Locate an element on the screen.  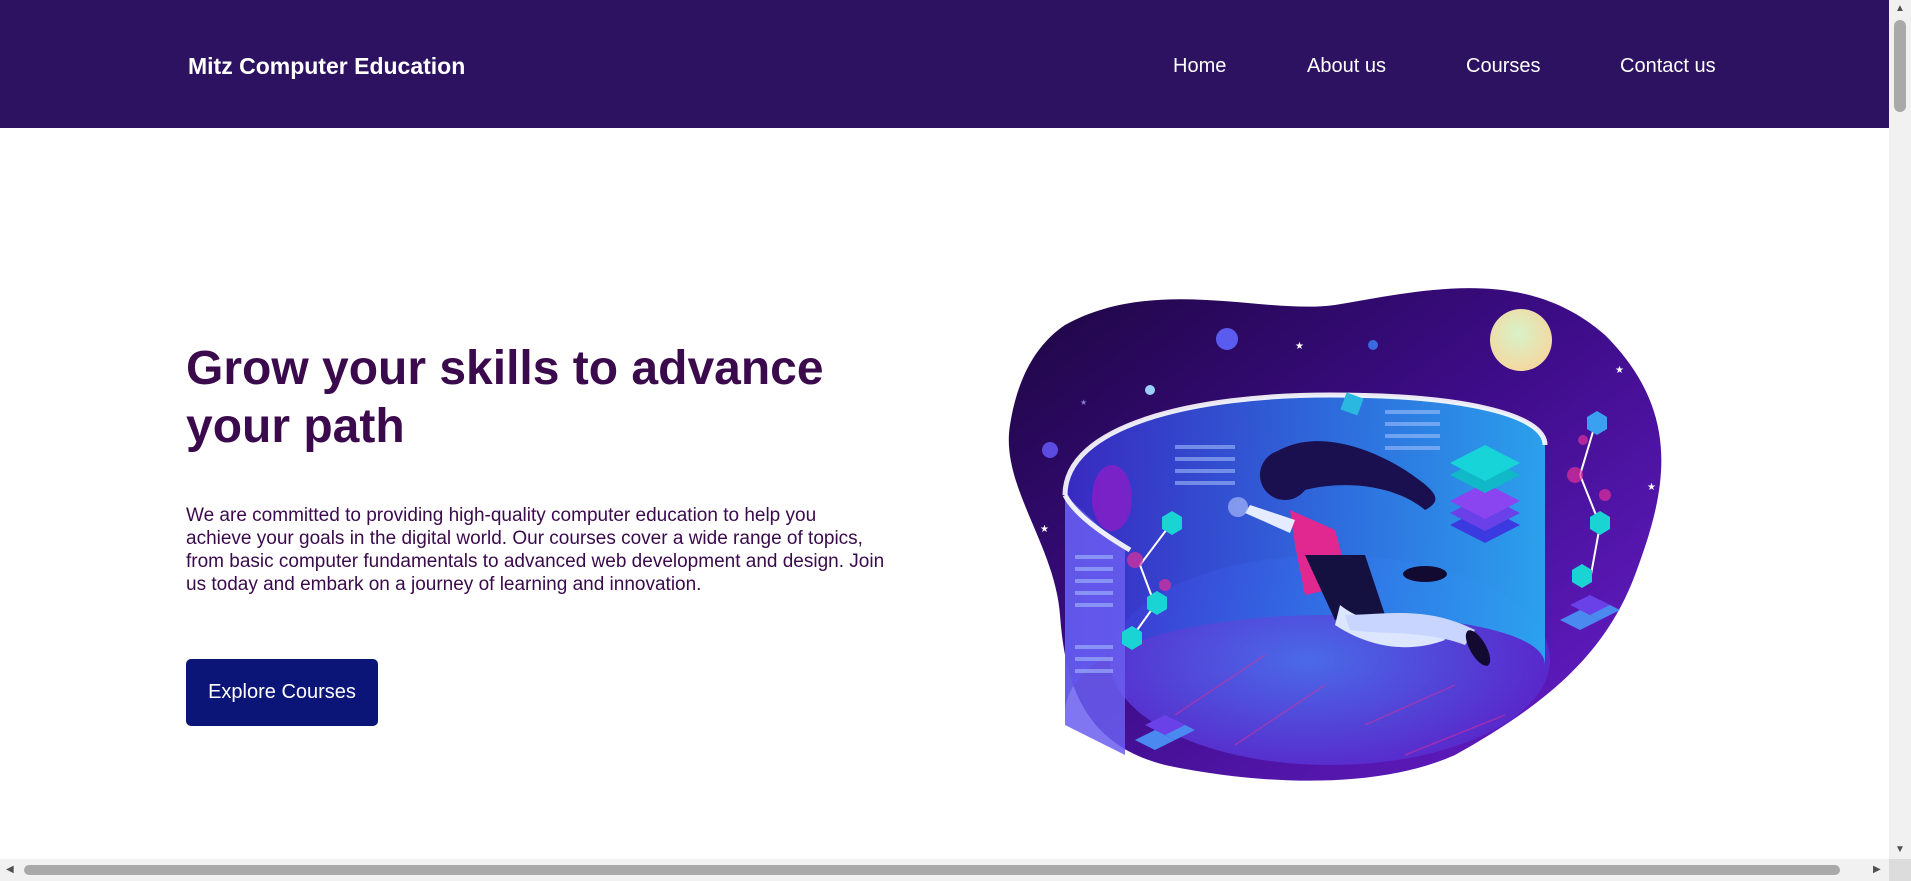
vertical-scrollbar: ▲ ▼ is located at coordinates (1900, 440).